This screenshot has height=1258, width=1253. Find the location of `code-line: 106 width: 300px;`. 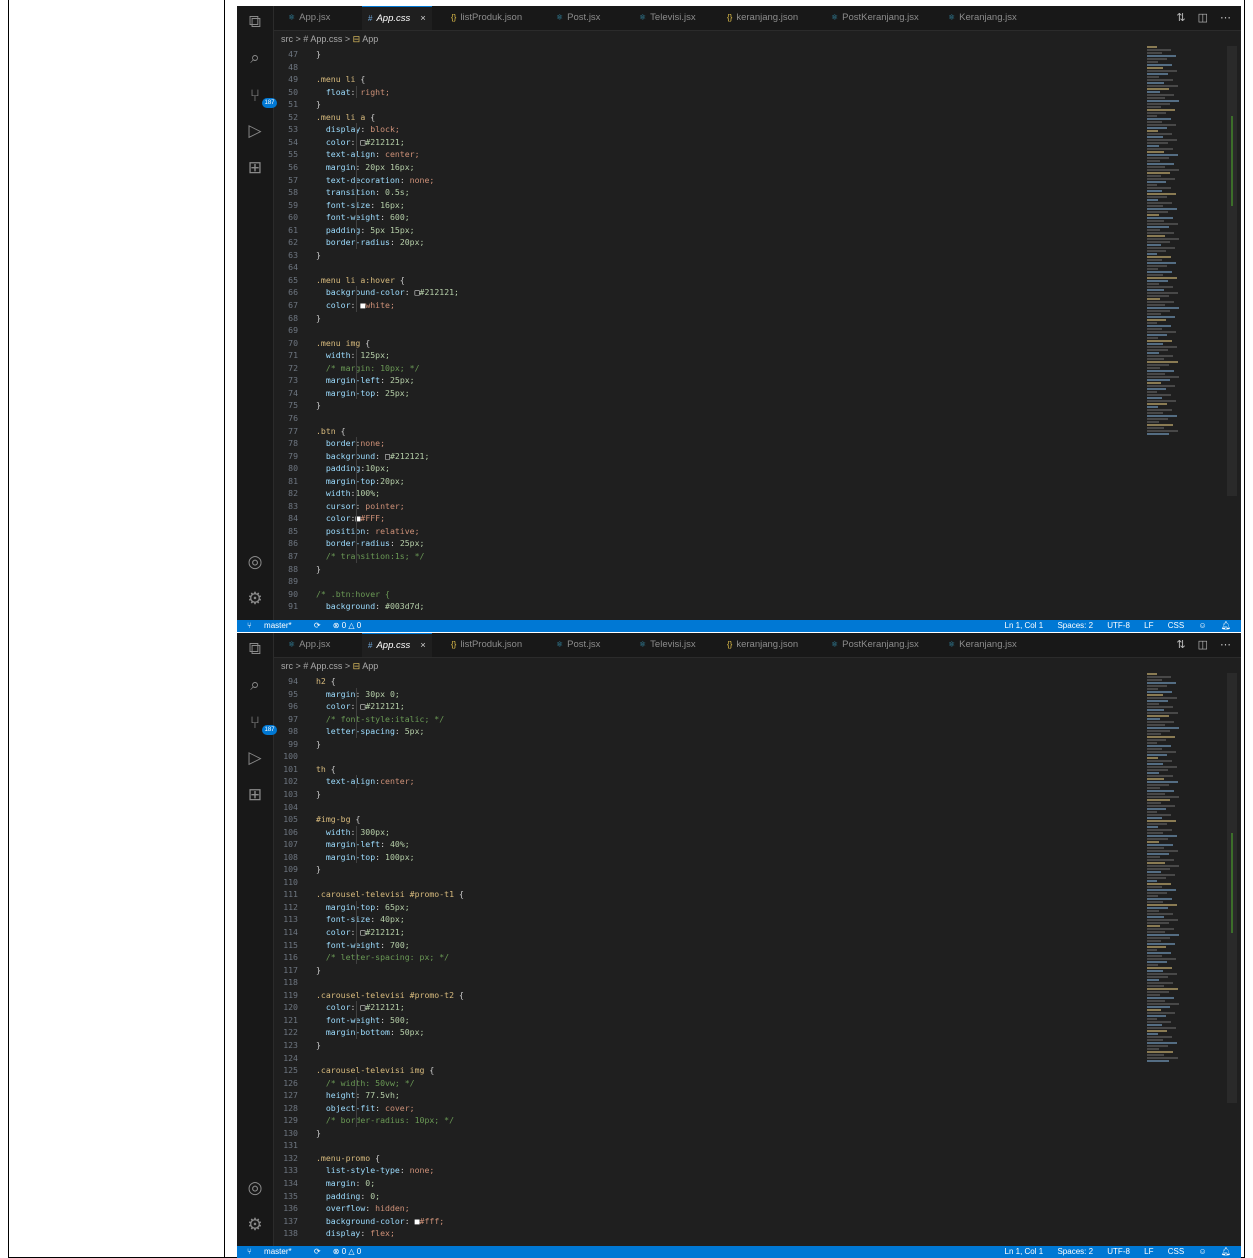

code-line: 106 width: 300px; is located at coordinates (707, 832).